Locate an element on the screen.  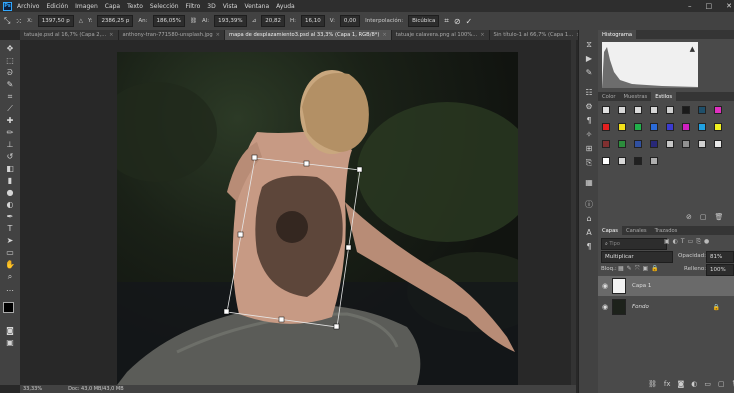
layer-filter-field: ⌕ Tipo is located at coordinates (634, 244).